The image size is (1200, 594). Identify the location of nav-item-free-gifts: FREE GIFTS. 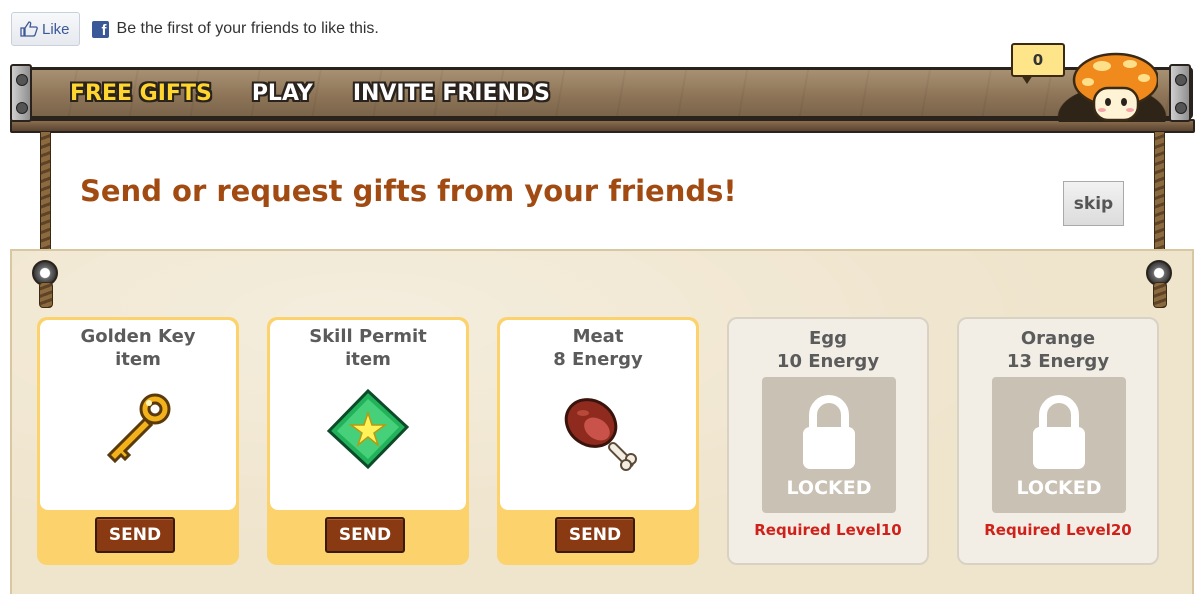
(141, 94).